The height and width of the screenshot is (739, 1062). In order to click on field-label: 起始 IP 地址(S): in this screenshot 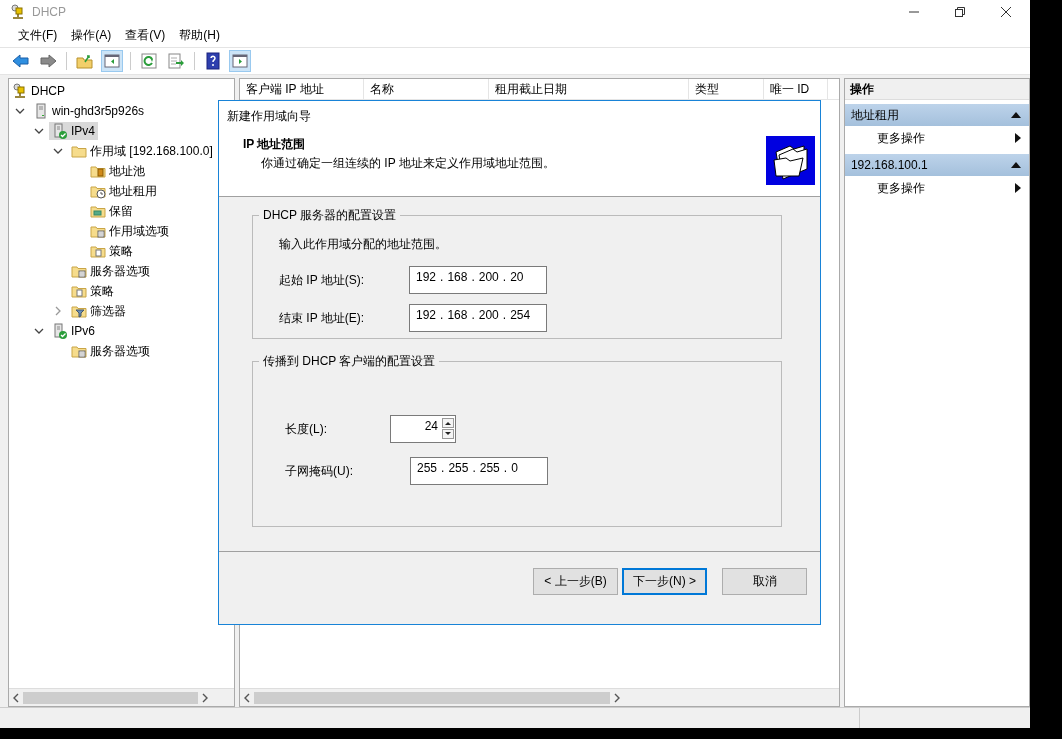, I will do `click(322, 280)`.